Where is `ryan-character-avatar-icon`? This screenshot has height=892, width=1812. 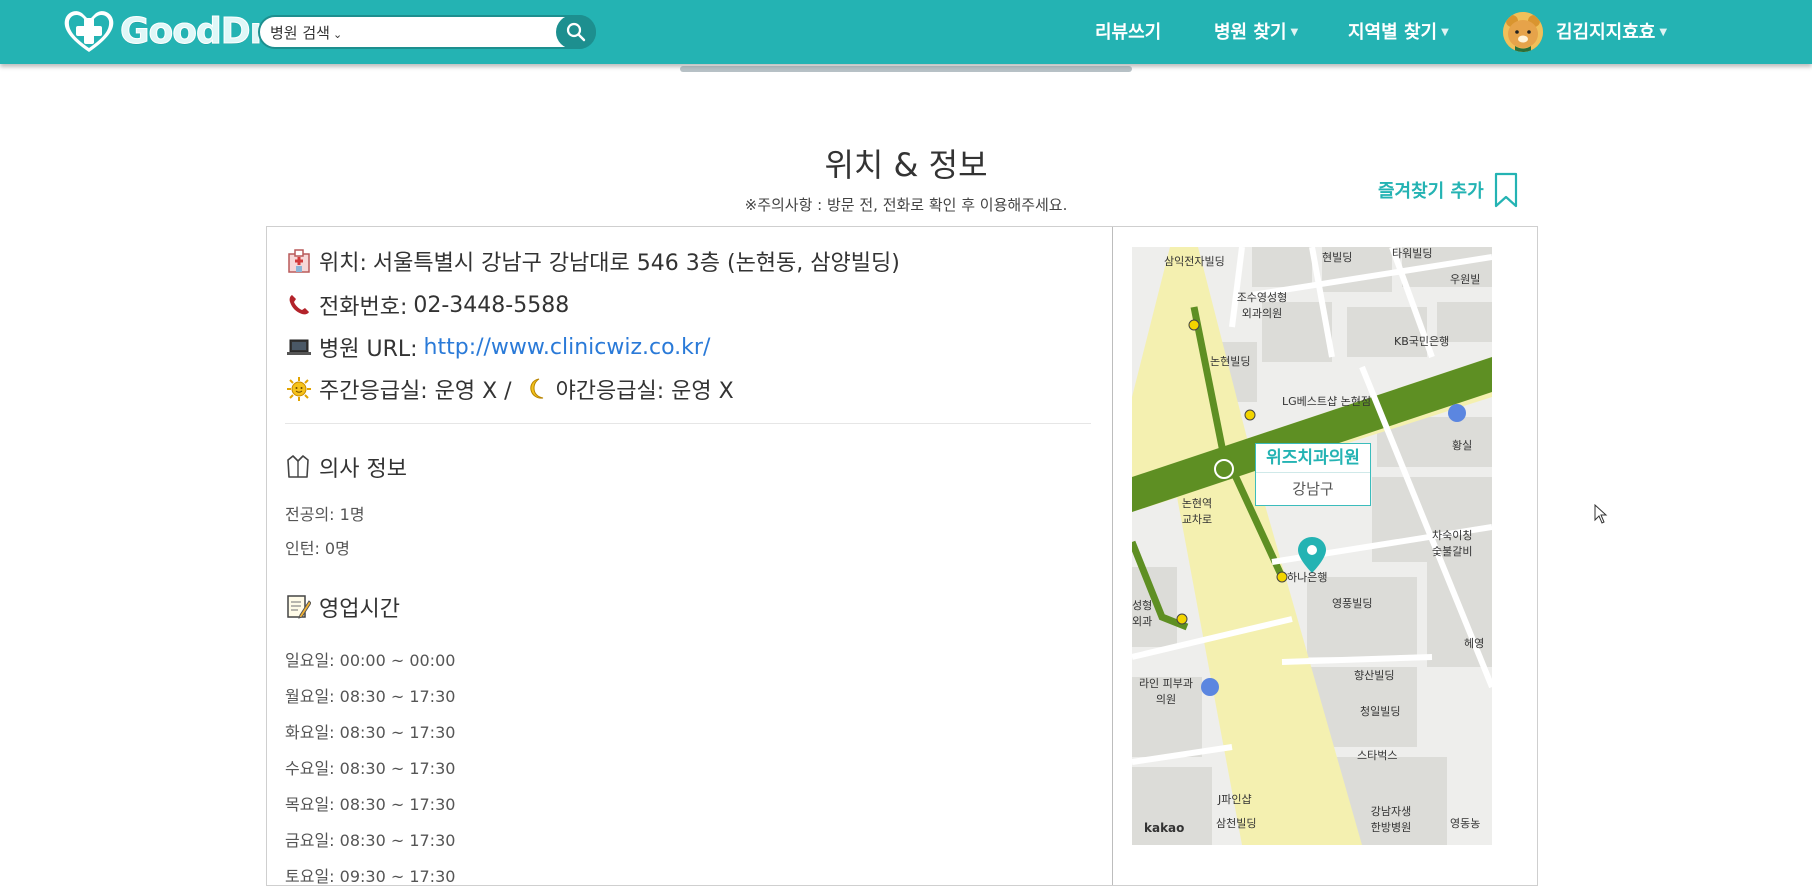 ryan-character-avatar-icon is located at coordinates (1523, 32).